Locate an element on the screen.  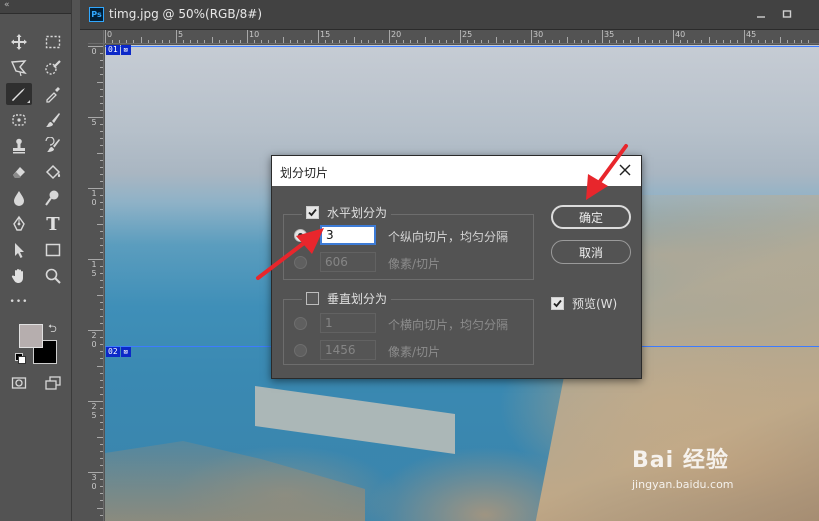
slice-marker: 01 ⊠ is located at coordinates (118, 50).